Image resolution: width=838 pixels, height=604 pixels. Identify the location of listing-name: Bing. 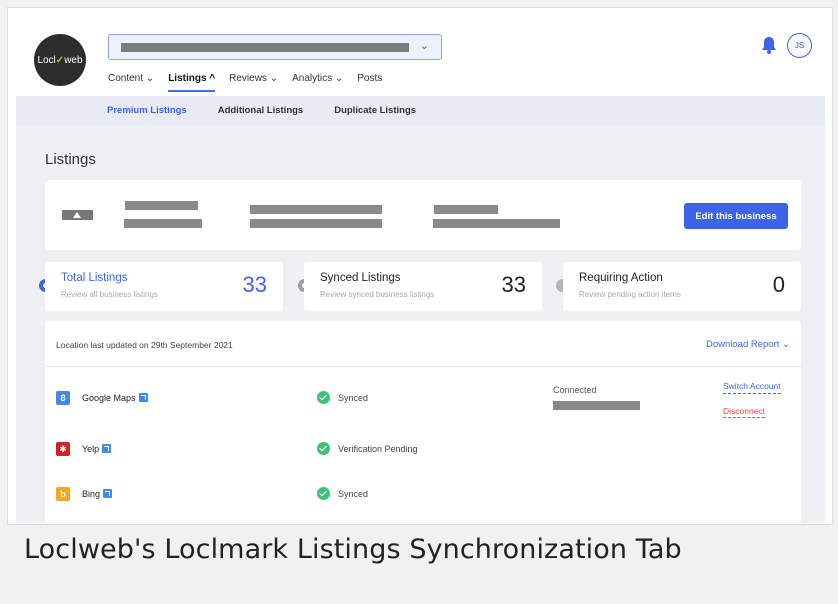
(97, 494).